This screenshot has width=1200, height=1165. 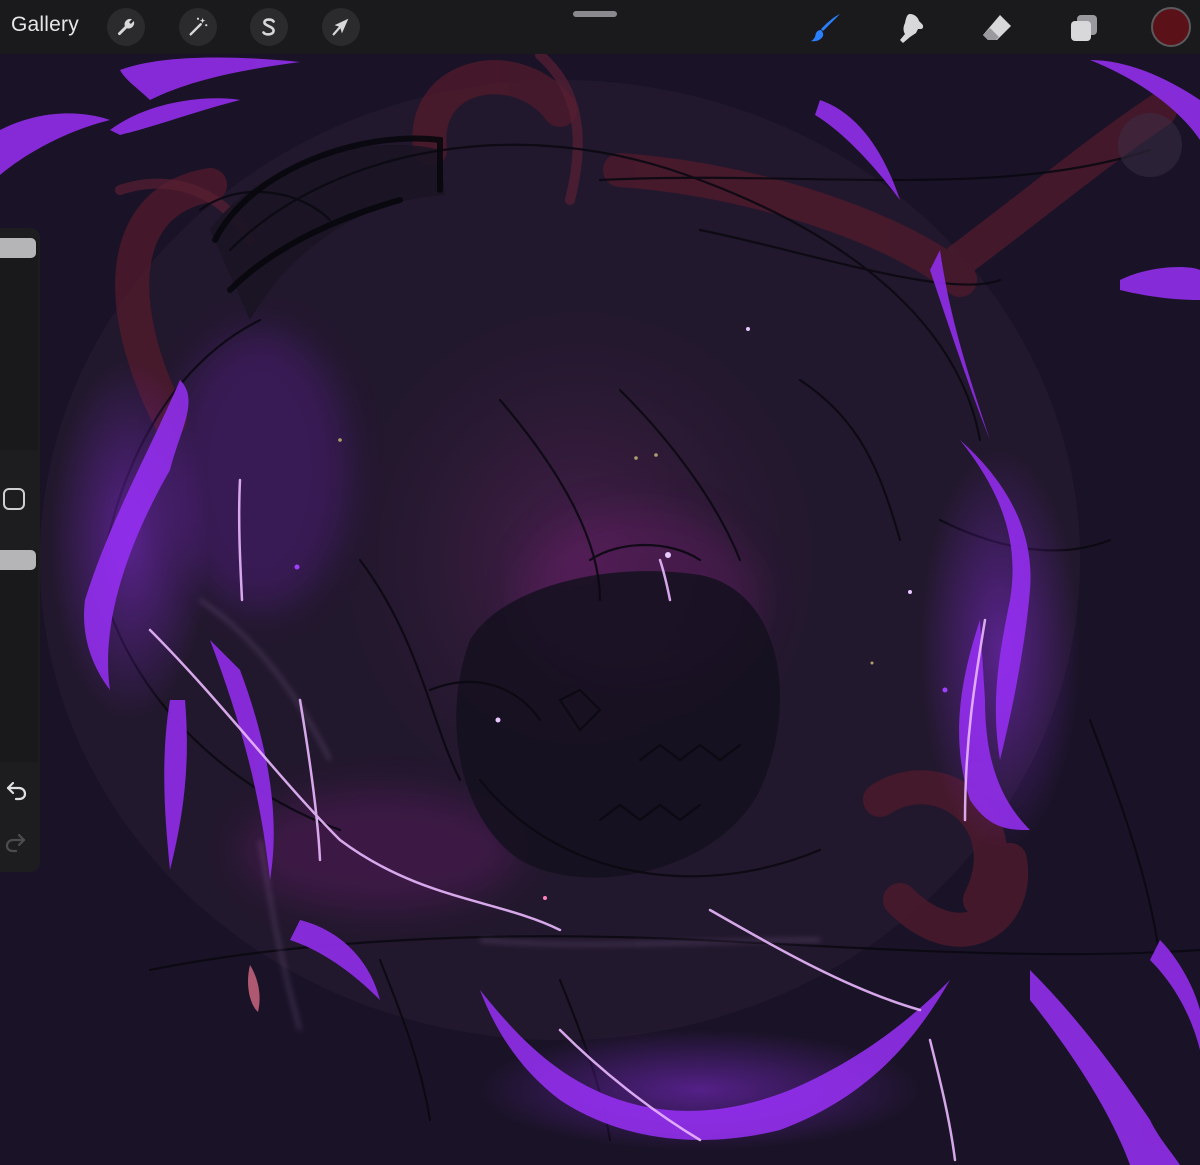 I want to click on selection-button, so click(x=269, y=27).